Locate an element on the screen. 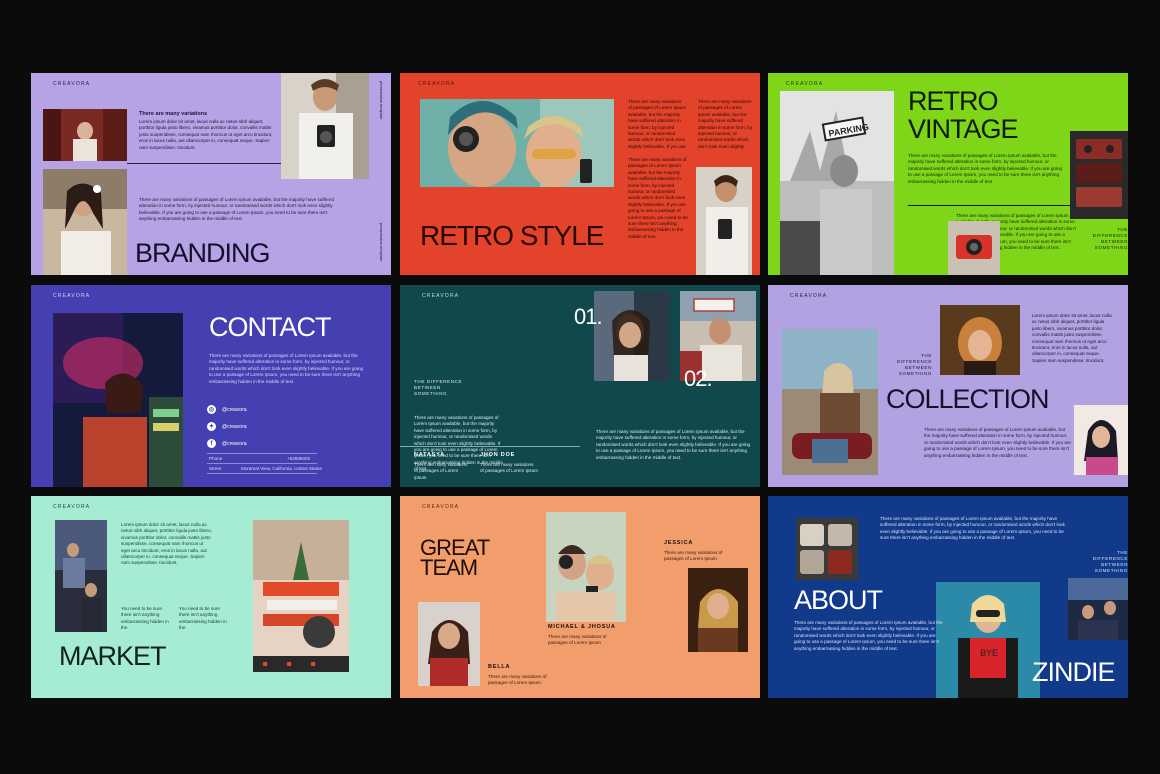 This screenshot has height=774, width=1160. photo-bella is located at coordinates (449, 644).